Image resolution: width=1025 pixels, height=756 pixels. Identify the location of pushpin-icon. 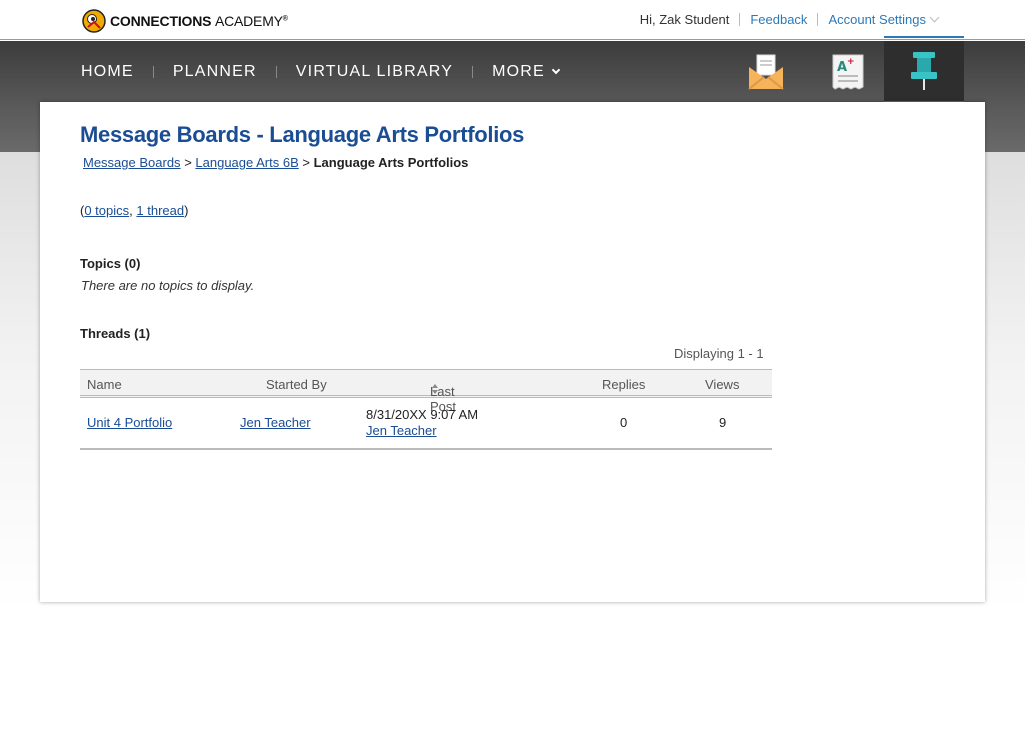
(924, 71).